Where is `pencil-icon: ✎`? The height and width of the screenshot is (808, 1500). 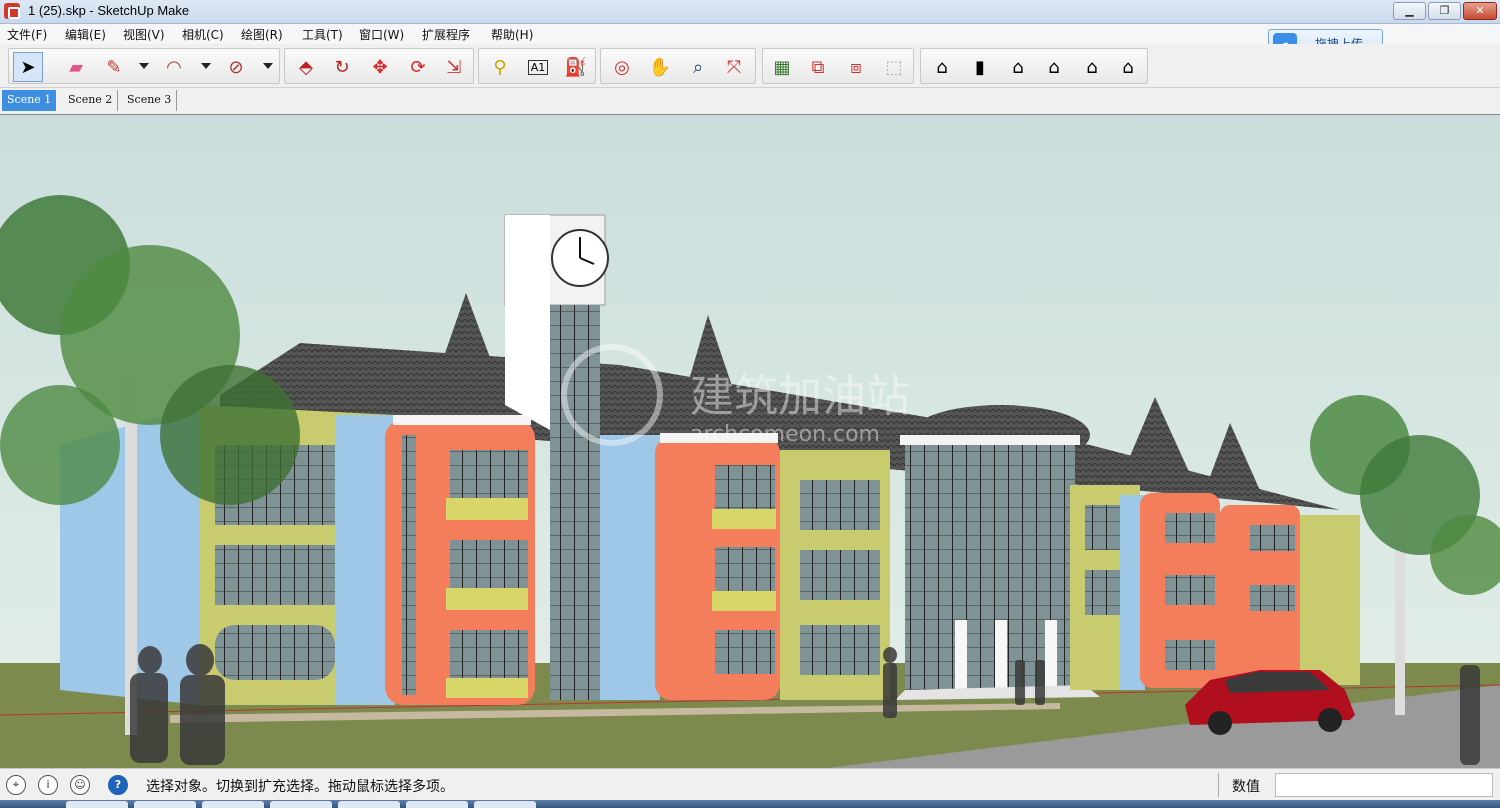 pencil-icon: ✎ is located at coordinates (114, 67).